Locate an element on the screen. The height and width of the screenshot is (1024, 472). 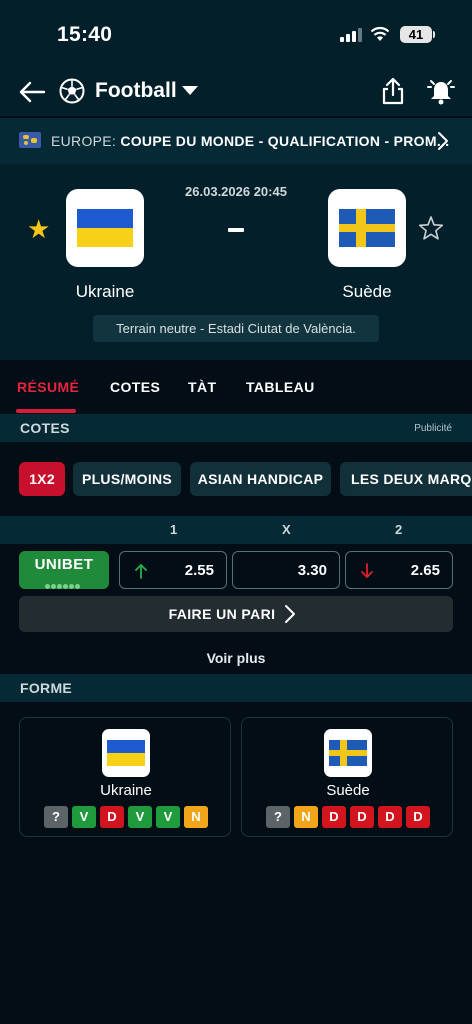
away-team-logo is located at coordinates (367, 228).